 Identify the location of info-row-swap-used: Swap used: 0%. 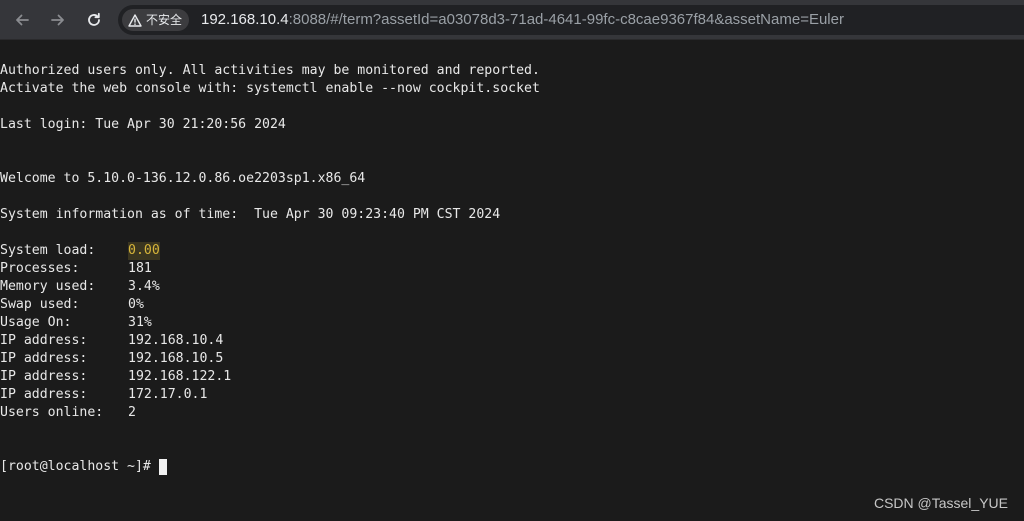
(512, 305).